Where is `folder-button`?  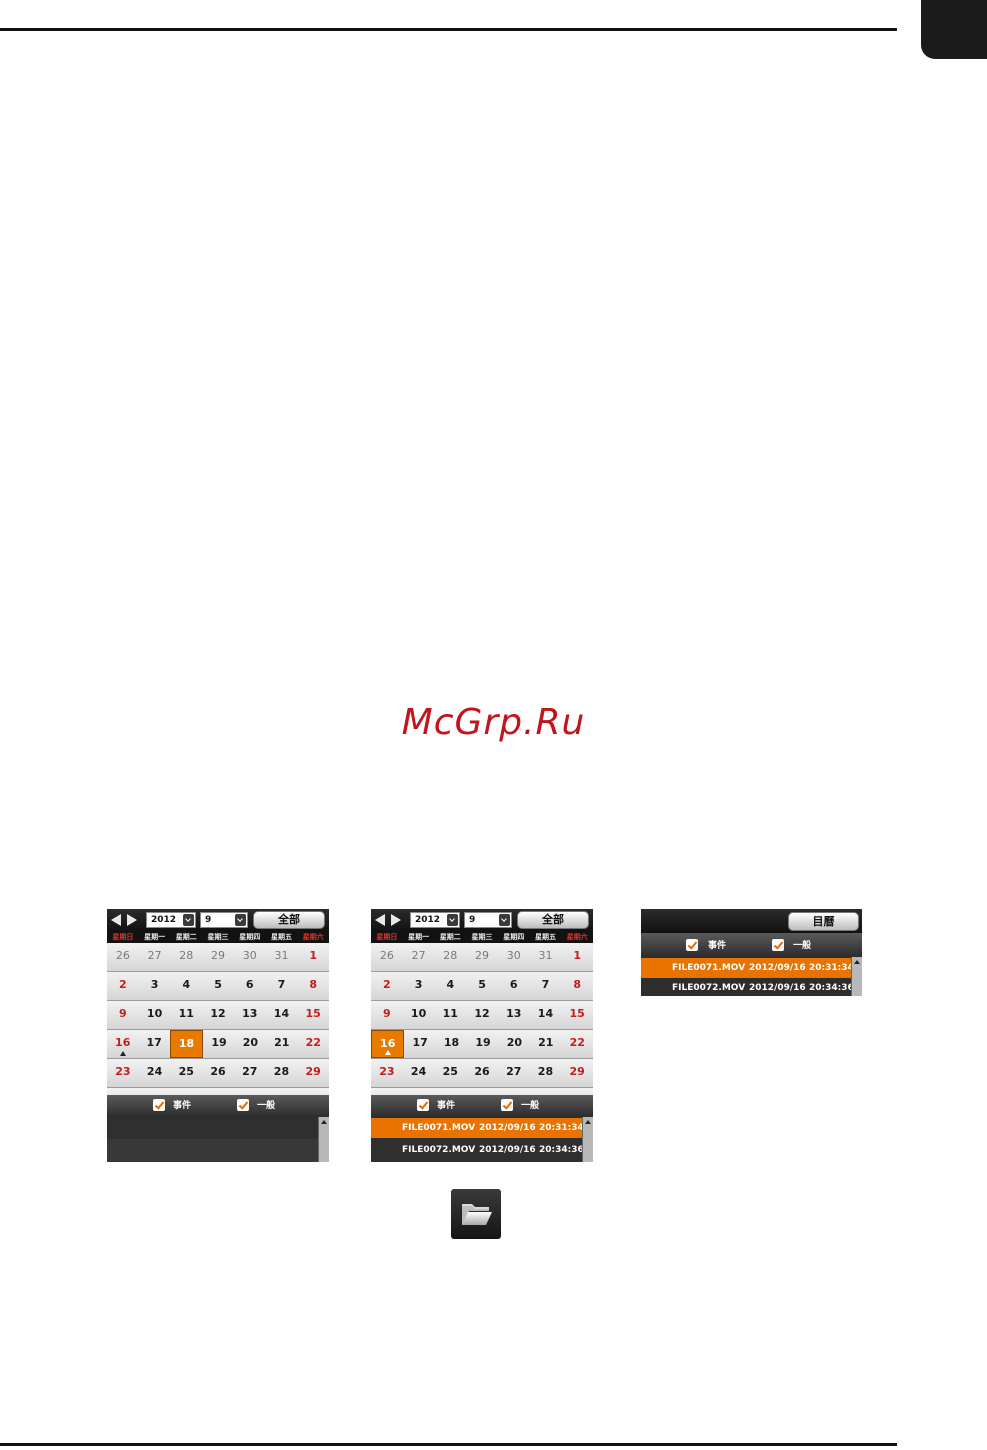
folder-button is located at coordinates (476, 1214).